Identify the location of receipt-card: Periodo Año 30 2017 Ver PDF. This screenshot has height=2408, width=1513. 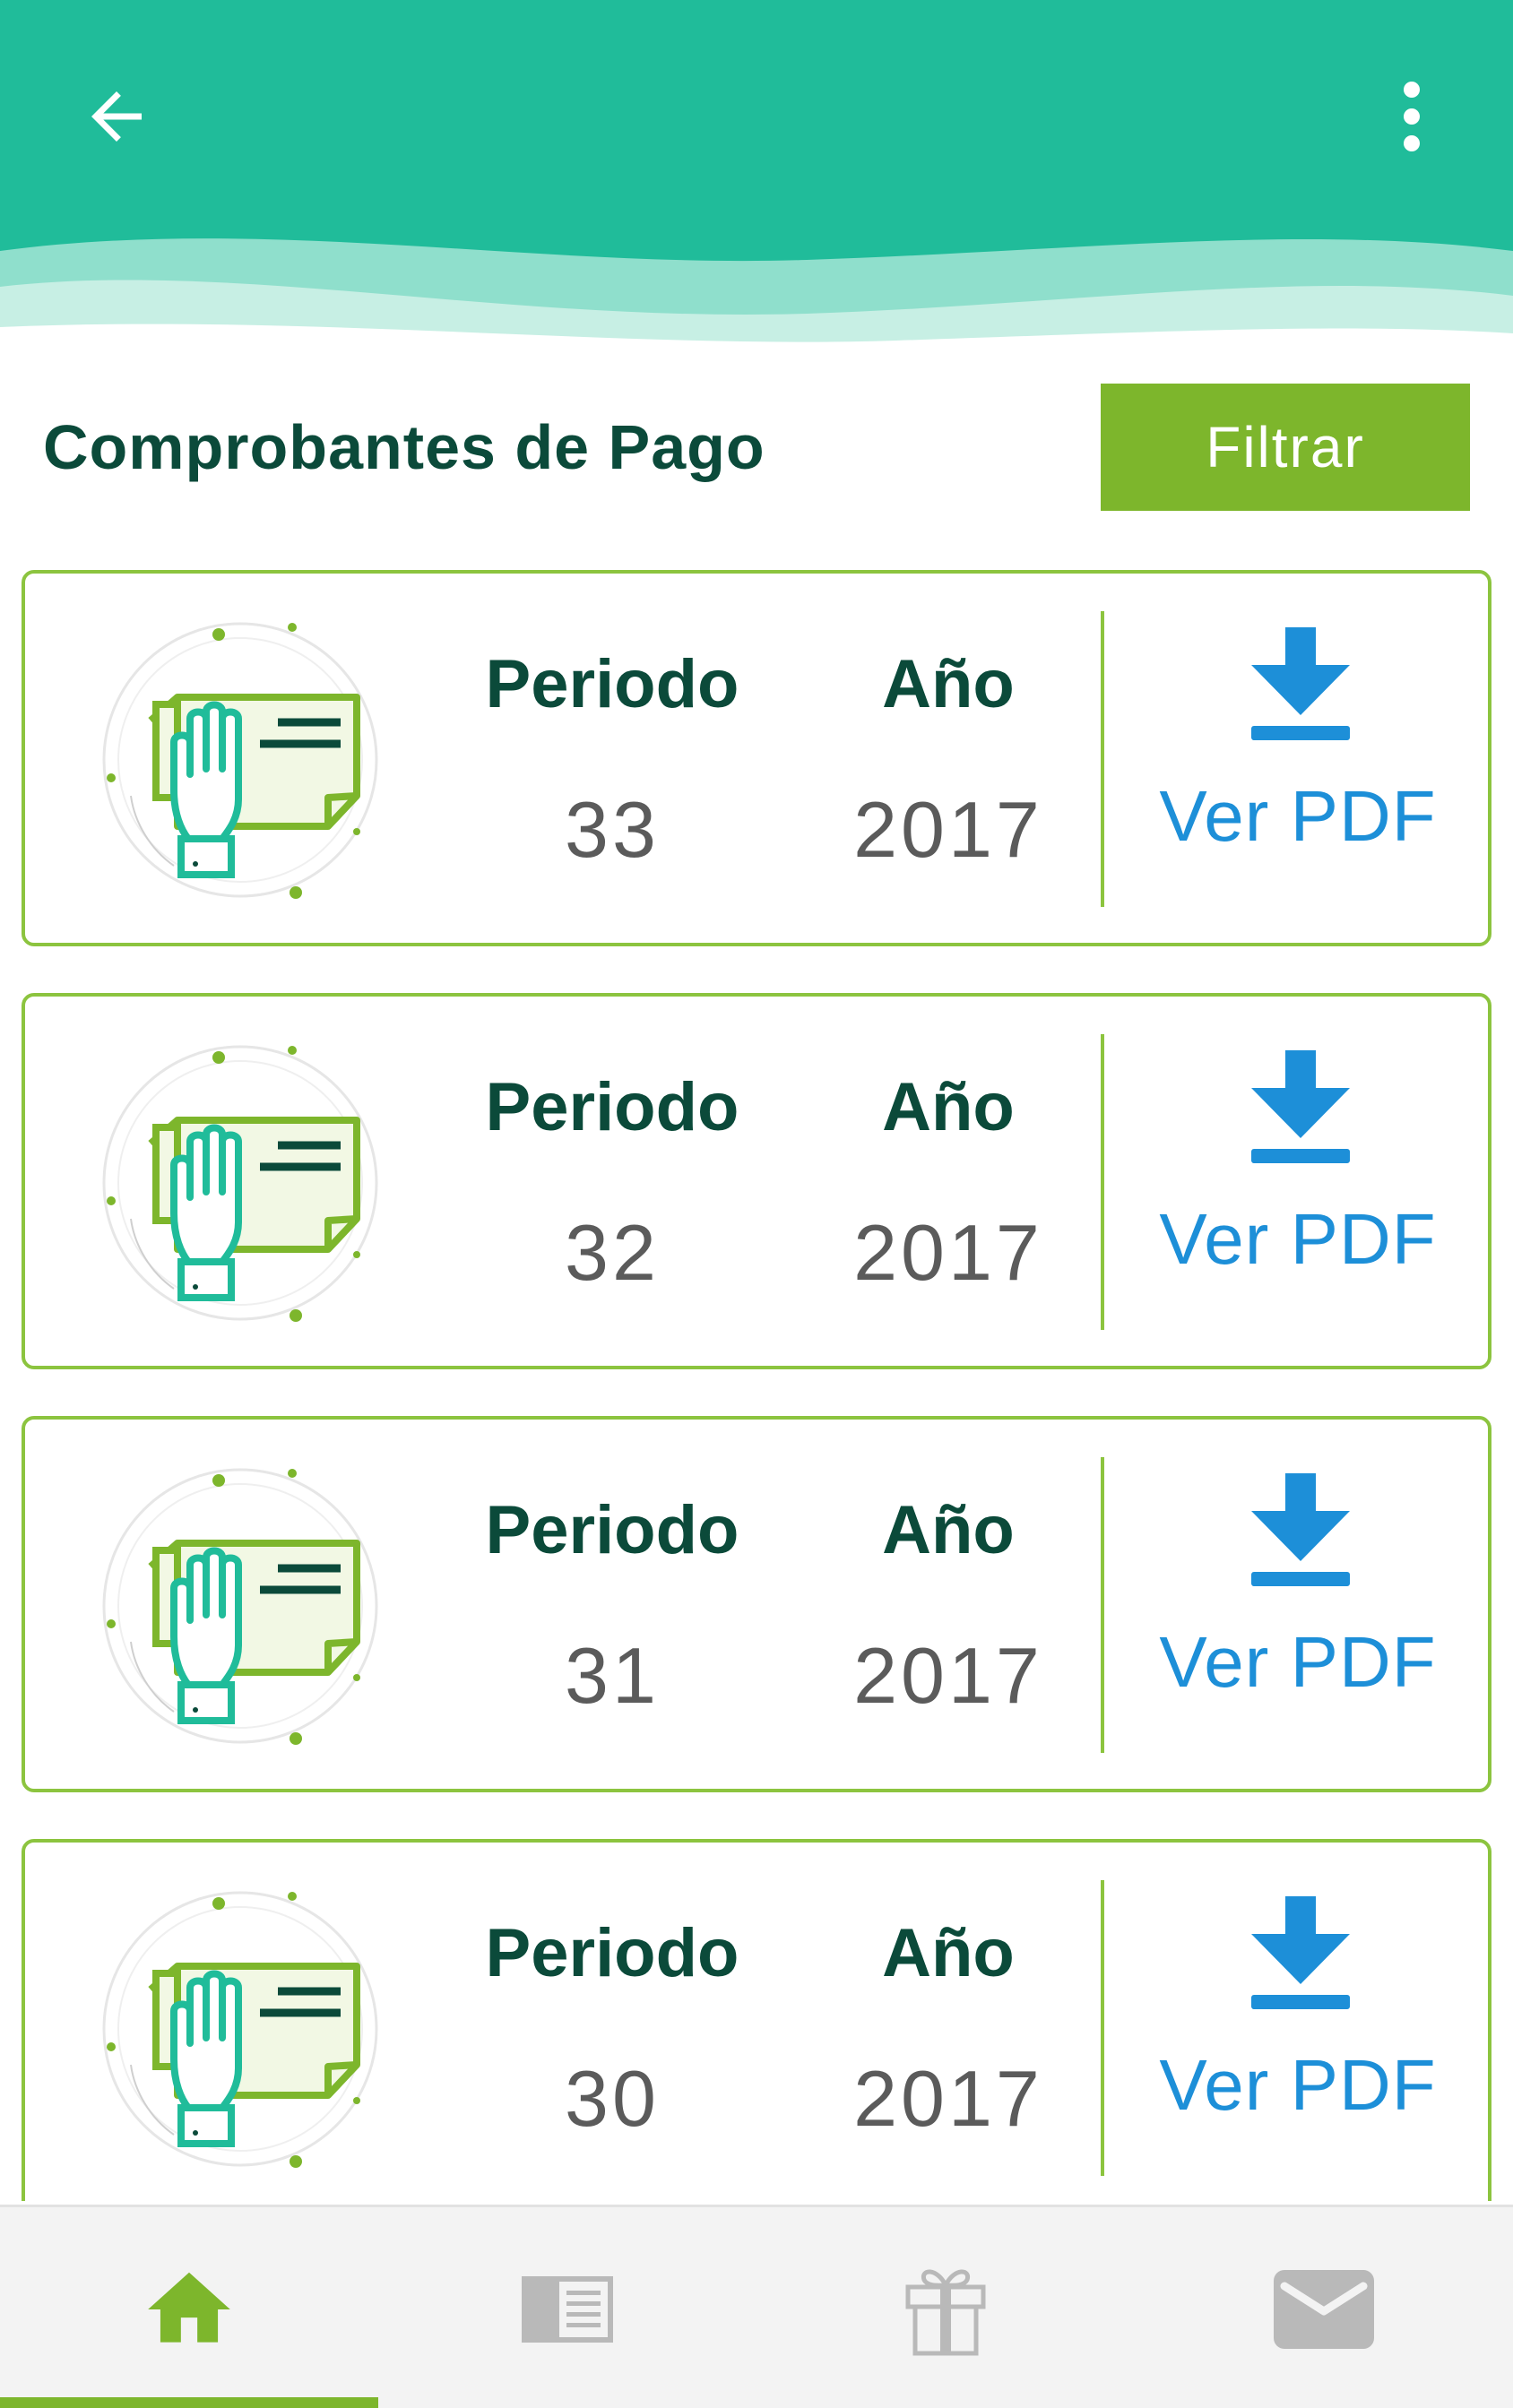
(756, 2020).